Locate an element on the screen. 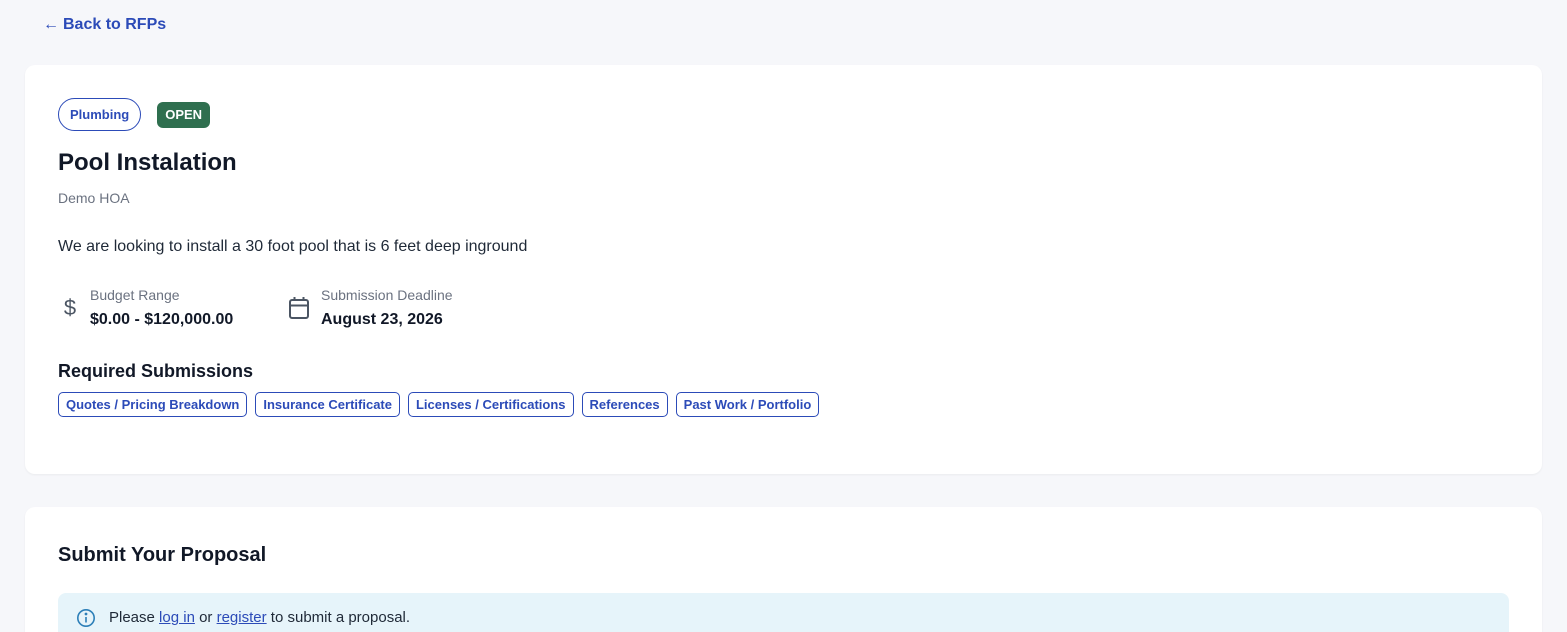  required-item: Licenses / Certifications is located at coordinates (490, 404).